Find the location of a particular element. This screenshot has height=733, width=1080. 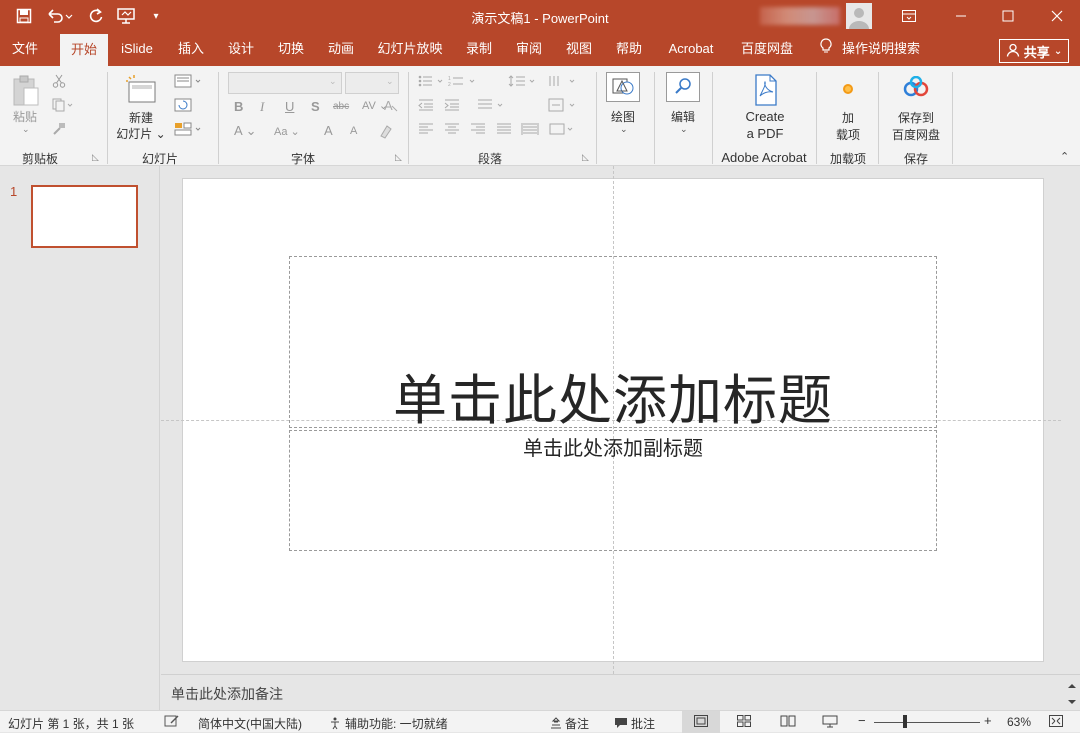

bullets-icon: 12 is located at coordinates (458, 82).